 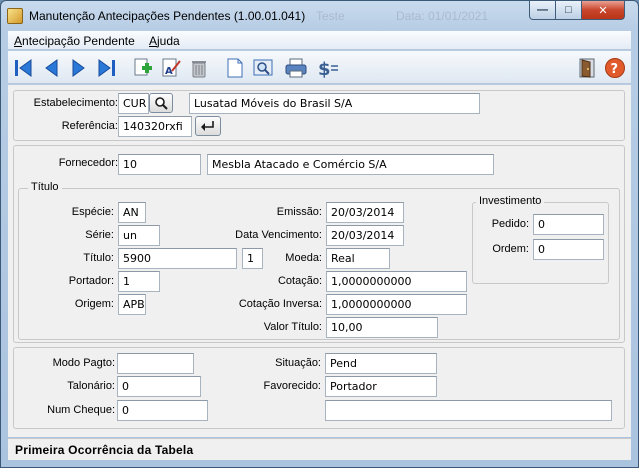 What do you see at coordinates (298, 363) in the screenshot?
I see `situacao-label: Situação:` at bounding box center [298, 363].